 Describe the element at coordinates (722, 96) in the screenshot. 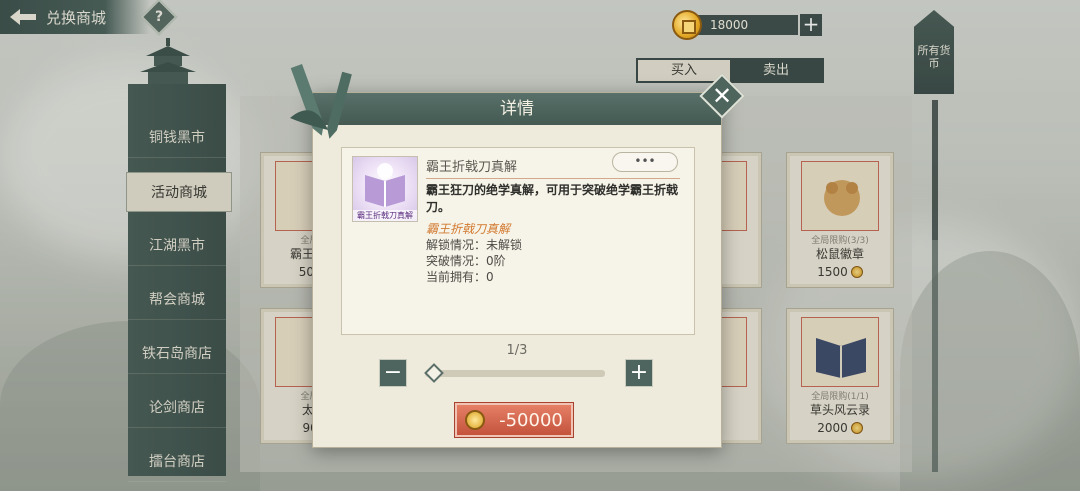

I see `close-icon: ✕` at that location.